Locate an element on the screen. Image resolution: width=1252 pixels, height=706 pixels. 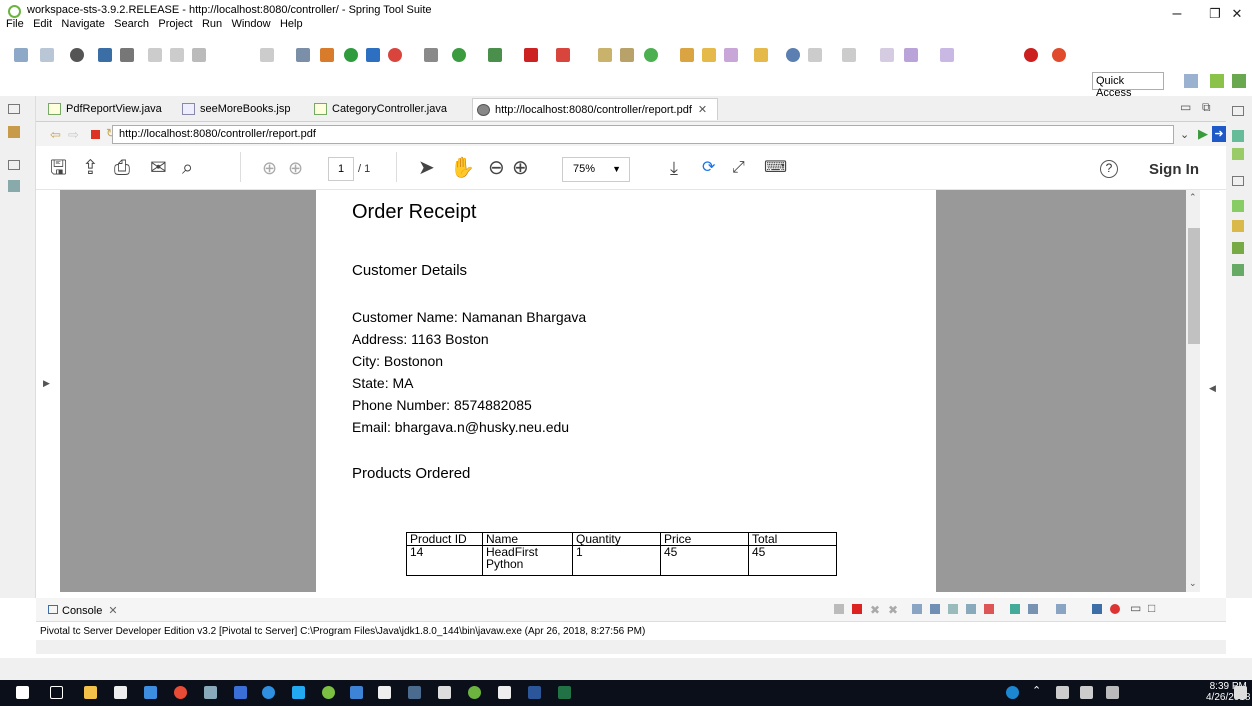
hand-tool-icon: ✋ is located at coordinates (462, 168).